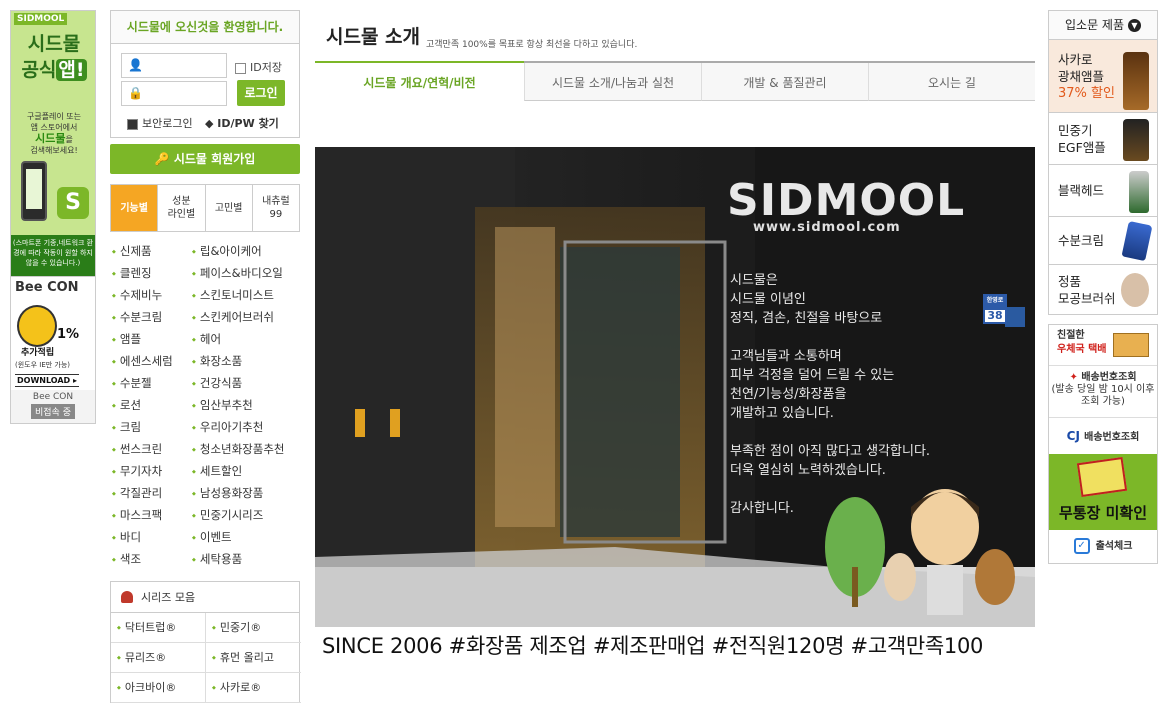 This screenshot has height=712, width=1170. I want to click on app-desc: 구글플레이 또는 앱 스토어에서 시드물을 검색해보세요!, so click(54, 133).